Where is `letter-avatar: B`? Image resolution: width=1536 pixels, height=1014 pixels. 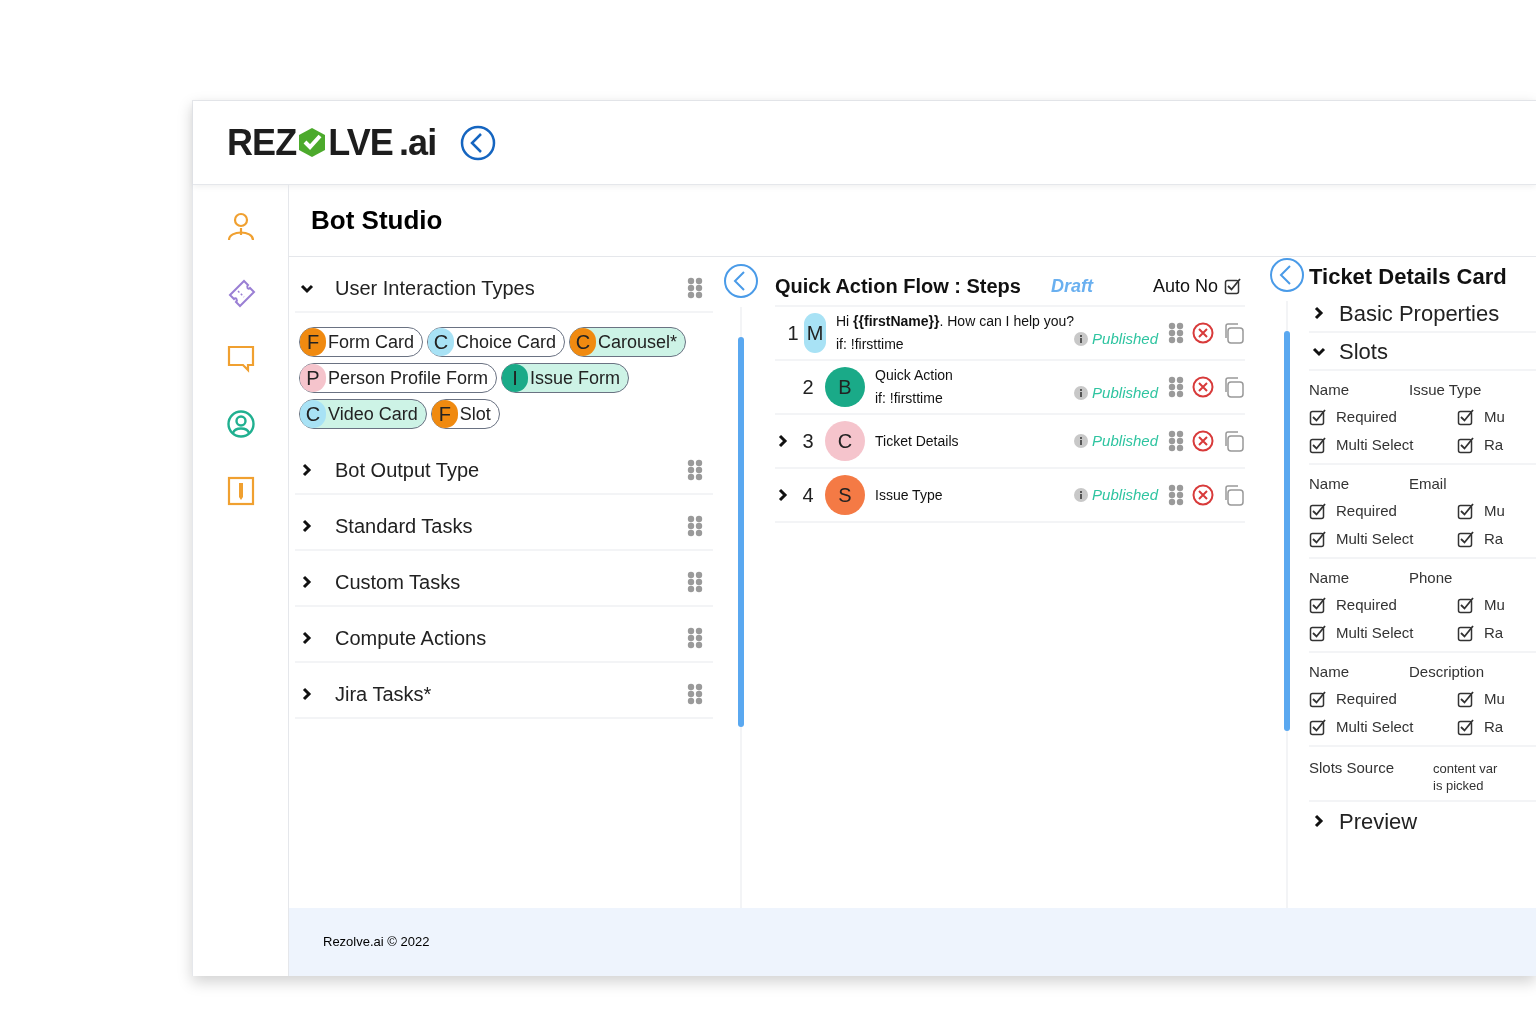 letter-avatar: B is located at coordinates (845, 387).